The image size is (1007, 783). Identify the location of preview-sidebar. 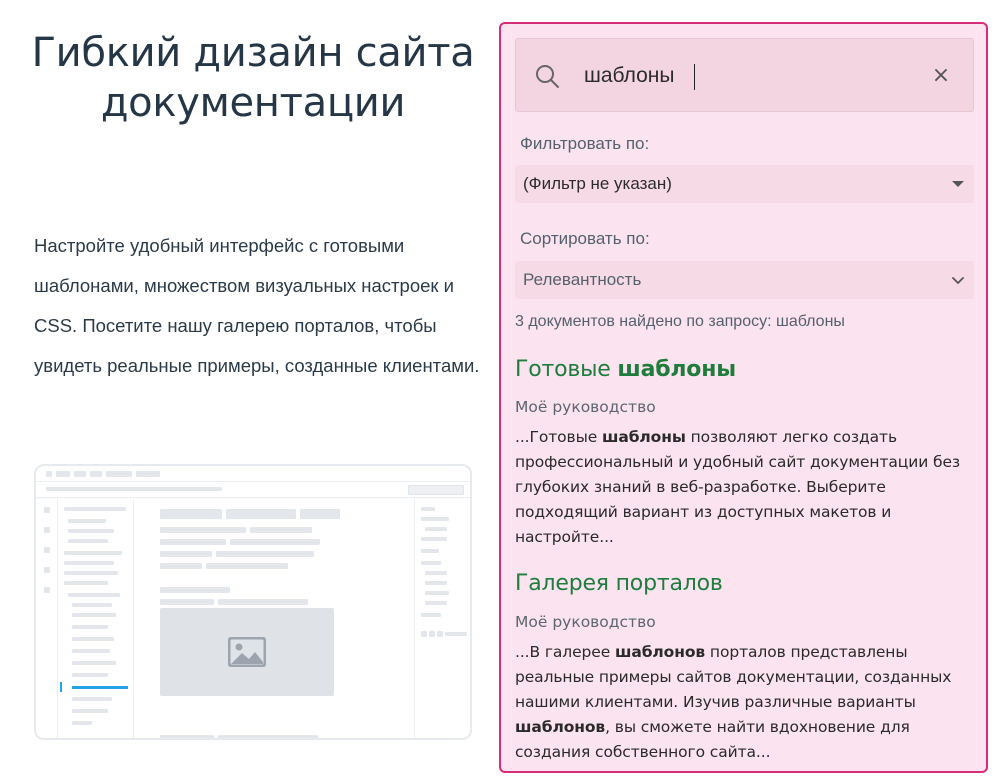
(96, 618).